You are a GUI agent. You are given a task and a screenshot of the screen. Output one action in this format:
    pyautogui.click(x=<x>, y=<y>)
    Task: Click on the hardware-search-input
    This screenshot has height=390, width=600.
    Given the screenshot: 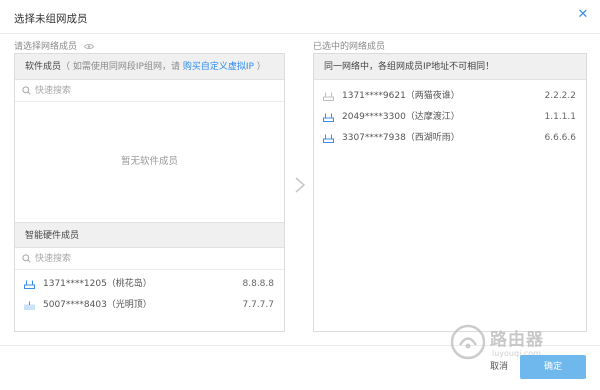 What is the action you would take?
    pyautogui.click(x=159, y=258)
    